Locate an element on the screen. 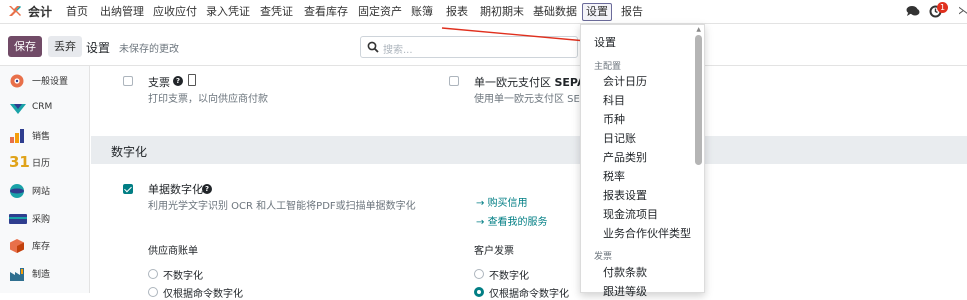 This screenshot has width=967, height=300. menu-receivable-payable: 应收应付 is located at coordinates (175, 12).